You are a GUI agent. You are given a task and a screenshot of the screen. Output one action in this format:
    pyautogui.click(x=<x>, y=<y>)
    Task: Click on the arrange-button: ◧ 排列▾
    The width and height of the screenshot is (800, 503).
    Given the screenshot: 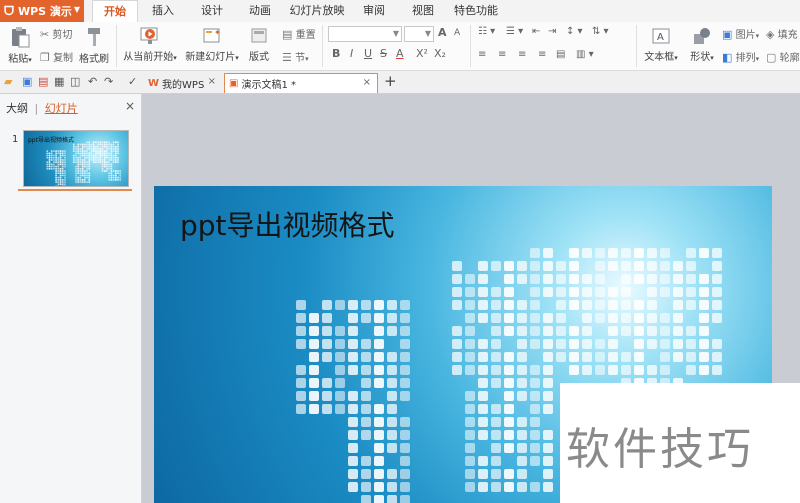 What is the action you would take?
    pyautogui.click(x=740, y=56)
    